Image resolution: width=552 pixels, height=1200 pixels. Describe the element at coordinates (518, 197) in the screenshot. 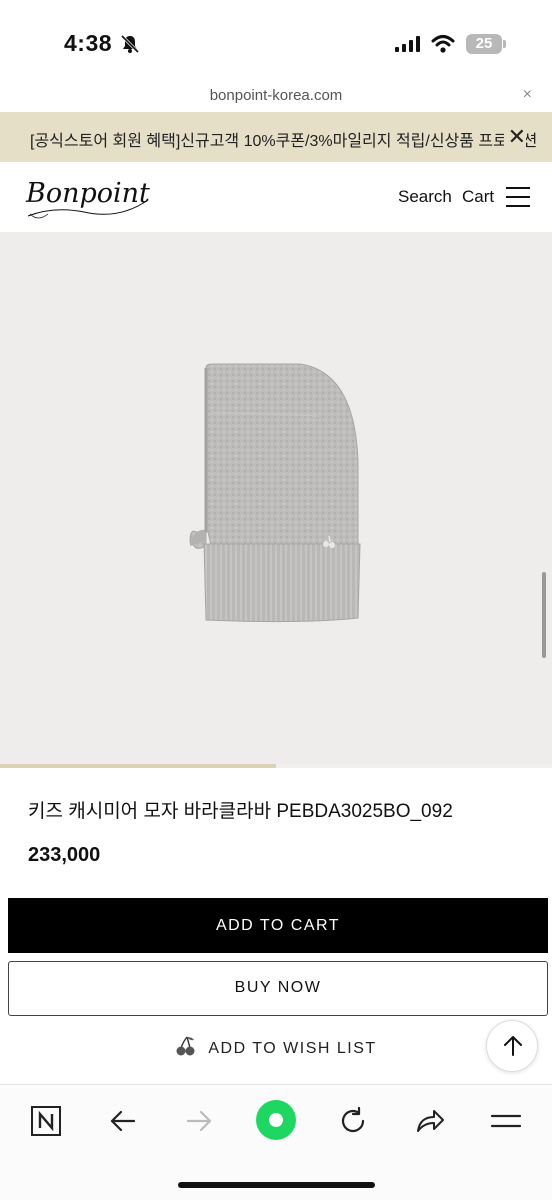

I see `hamburger-menu-icon` at that location.